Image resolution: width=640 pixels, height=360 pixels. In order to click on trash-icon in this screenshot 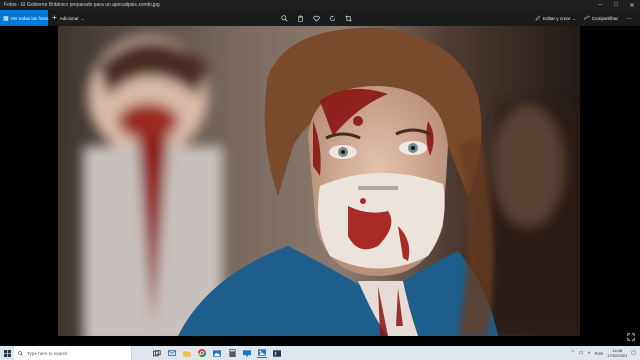, I will do `click(300, 18)`.